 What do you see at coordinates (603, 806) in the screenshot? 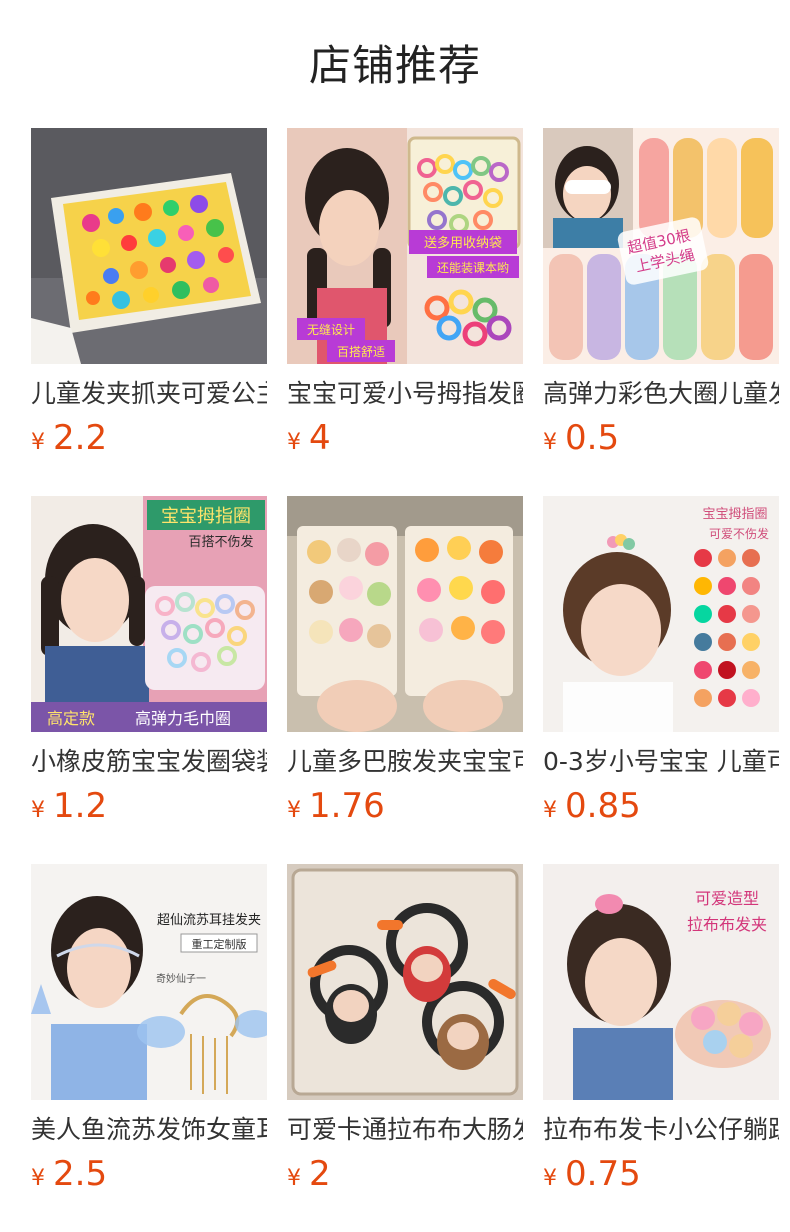
I see `price-value: 0.85` at bounding box center [603, 806].